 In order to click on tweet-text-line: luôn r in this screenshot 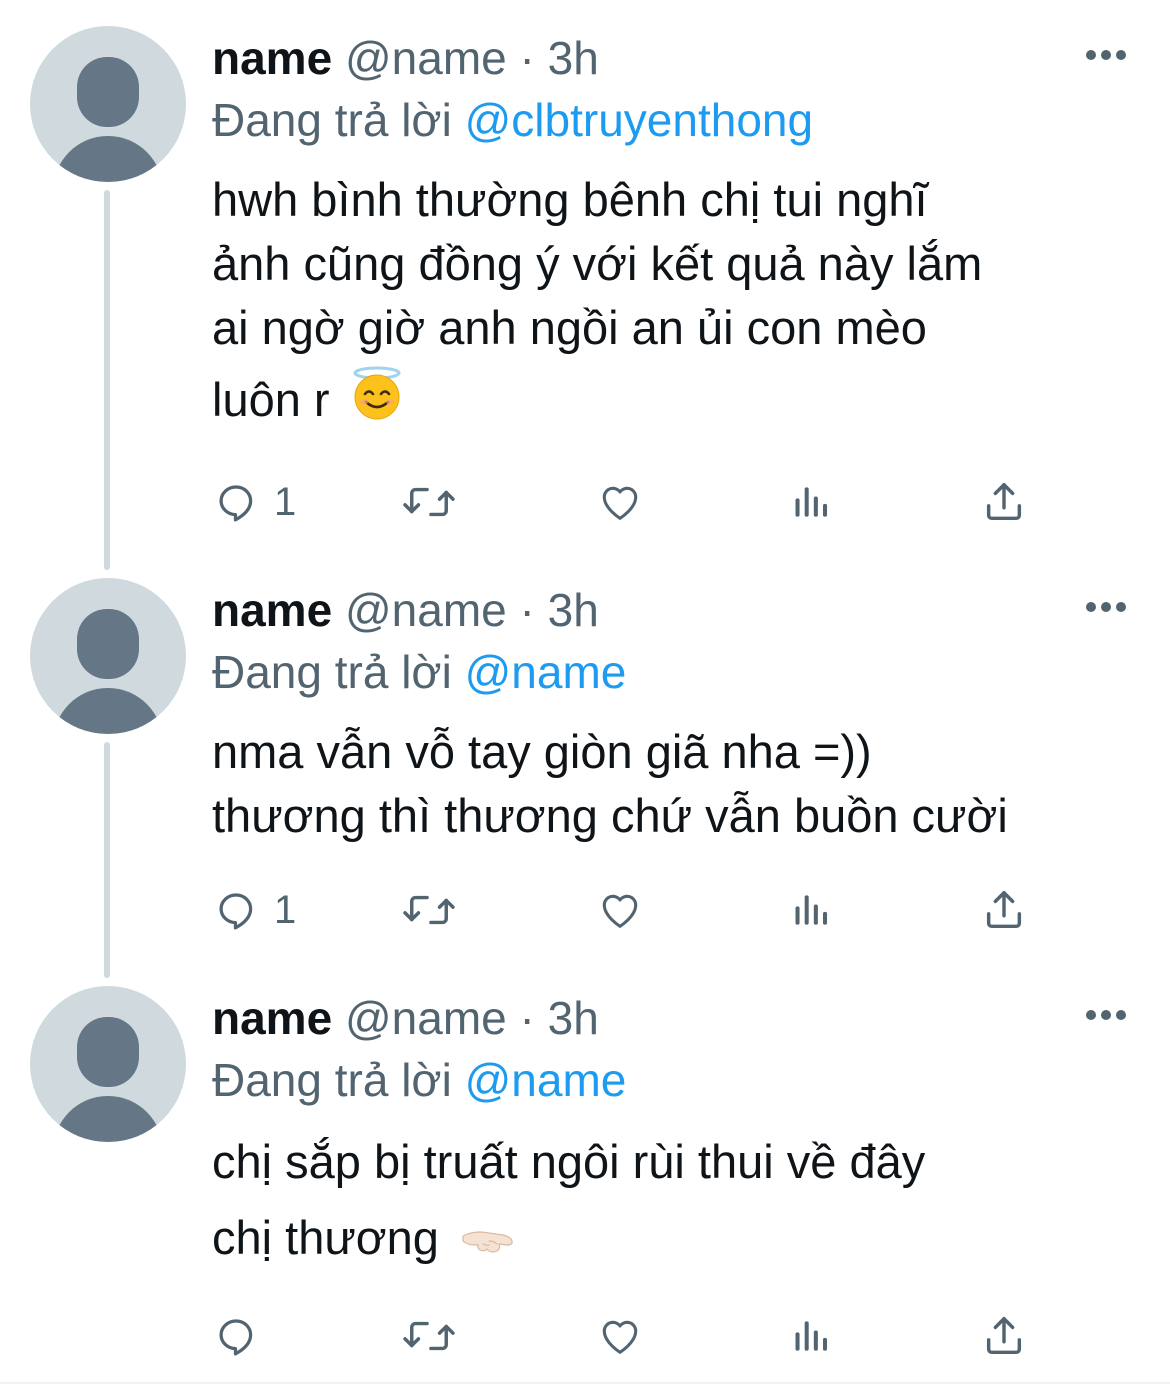, I will do `click(271, 399)`.